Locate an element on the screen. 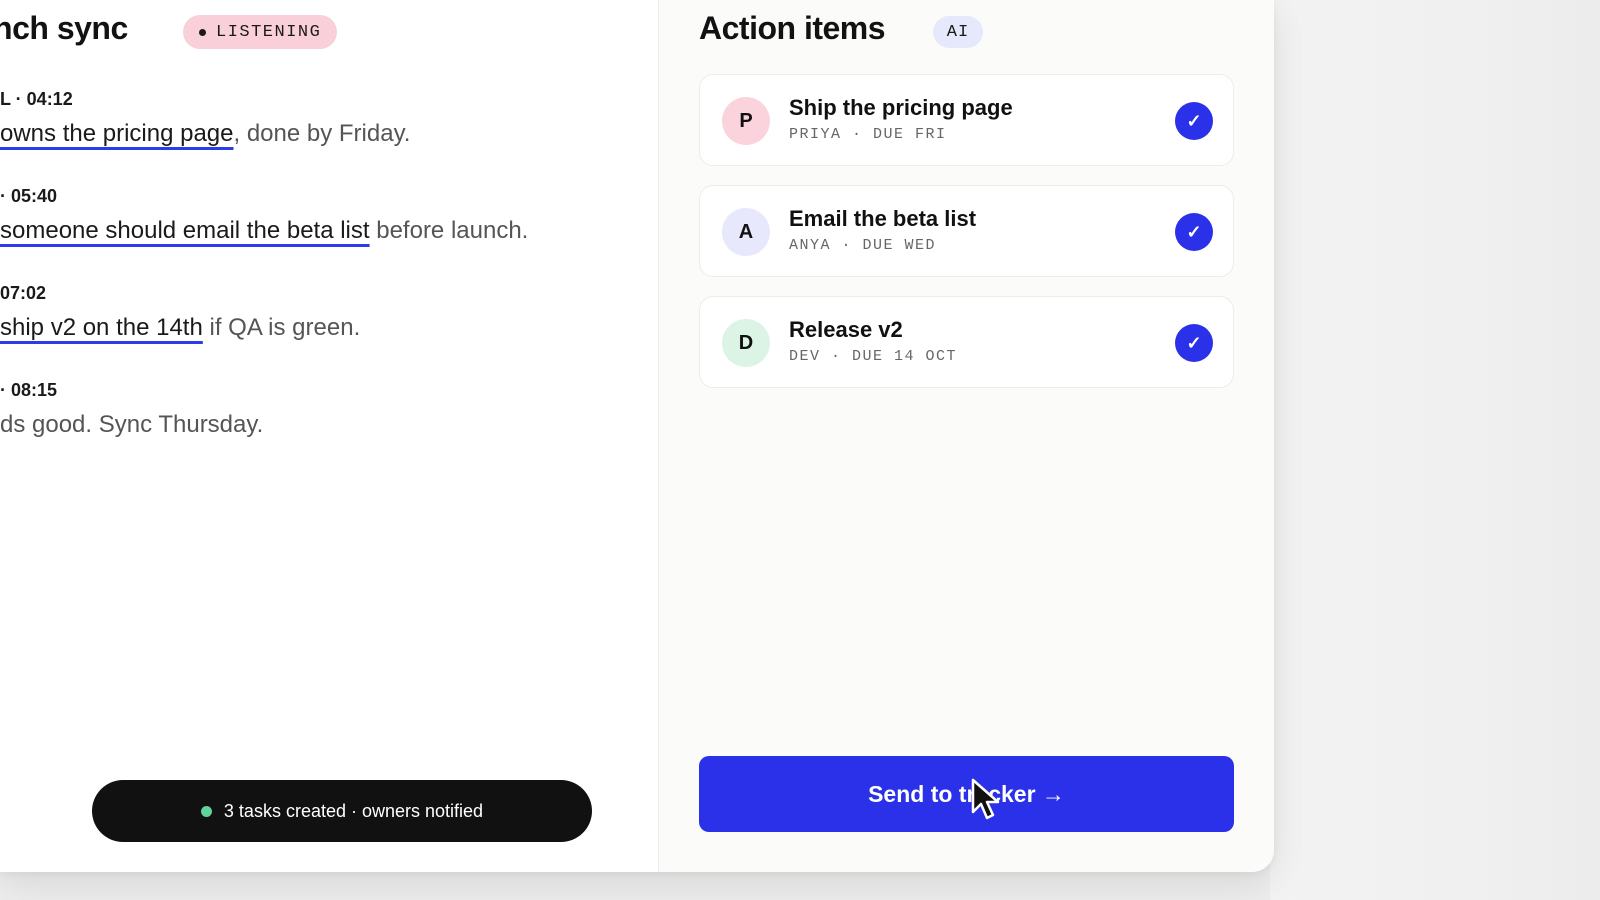 This screenshot has height=900, width=1600. action-item-title: Ship the pricing page is located at coordinates (901, 107).